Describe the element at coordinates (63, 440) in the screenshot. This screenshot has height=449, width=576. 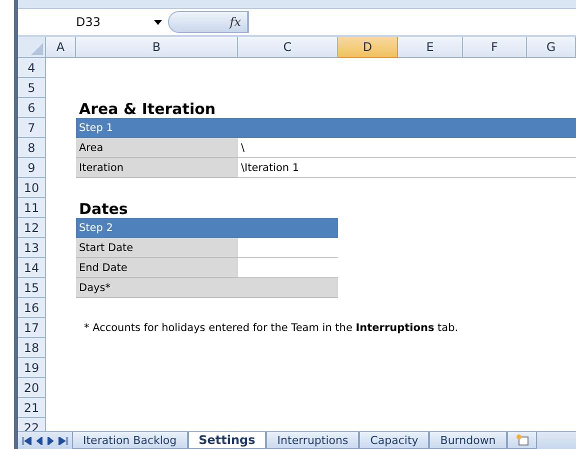
I see `last-sheet-icon` at that location.